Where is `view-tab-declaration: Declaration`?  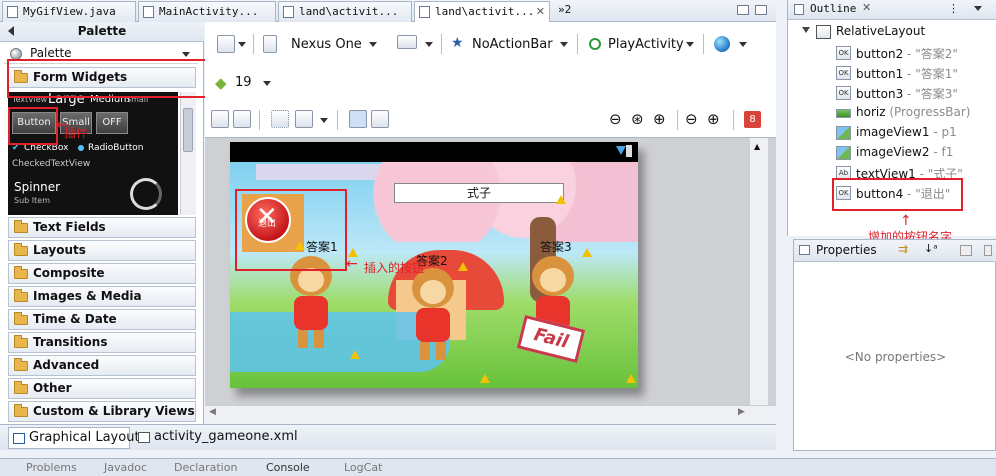 view-tab-declaration: Declaration is located at coordinates (205, 467).